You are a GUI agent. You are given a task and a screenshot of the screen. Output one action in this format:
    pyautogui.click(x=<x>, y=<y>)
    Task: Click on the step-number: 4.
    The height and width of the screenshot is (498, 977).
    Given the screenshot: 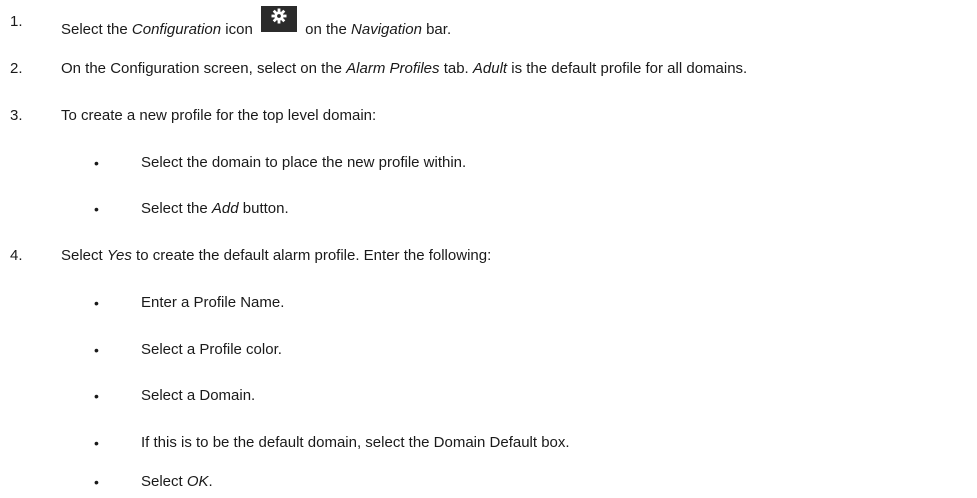 What is the action you would take?
    pyautogui.click(x=16, y=255)
    